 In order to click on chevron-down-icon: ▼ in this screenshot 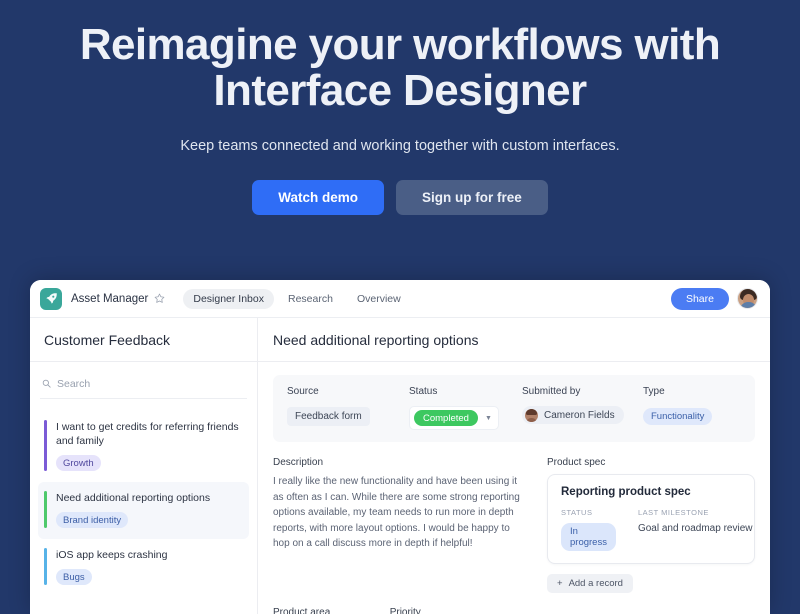, I will do `click(488, 418)`.